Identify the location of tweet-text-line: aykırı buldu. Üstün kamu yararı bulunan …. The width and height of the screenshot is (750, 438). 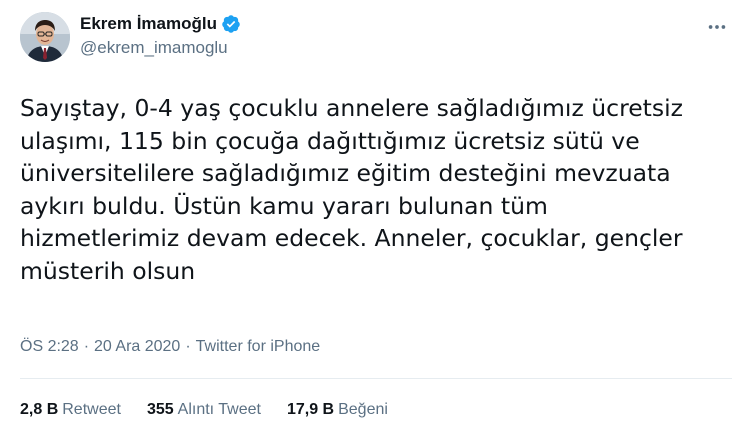
(284, 205).